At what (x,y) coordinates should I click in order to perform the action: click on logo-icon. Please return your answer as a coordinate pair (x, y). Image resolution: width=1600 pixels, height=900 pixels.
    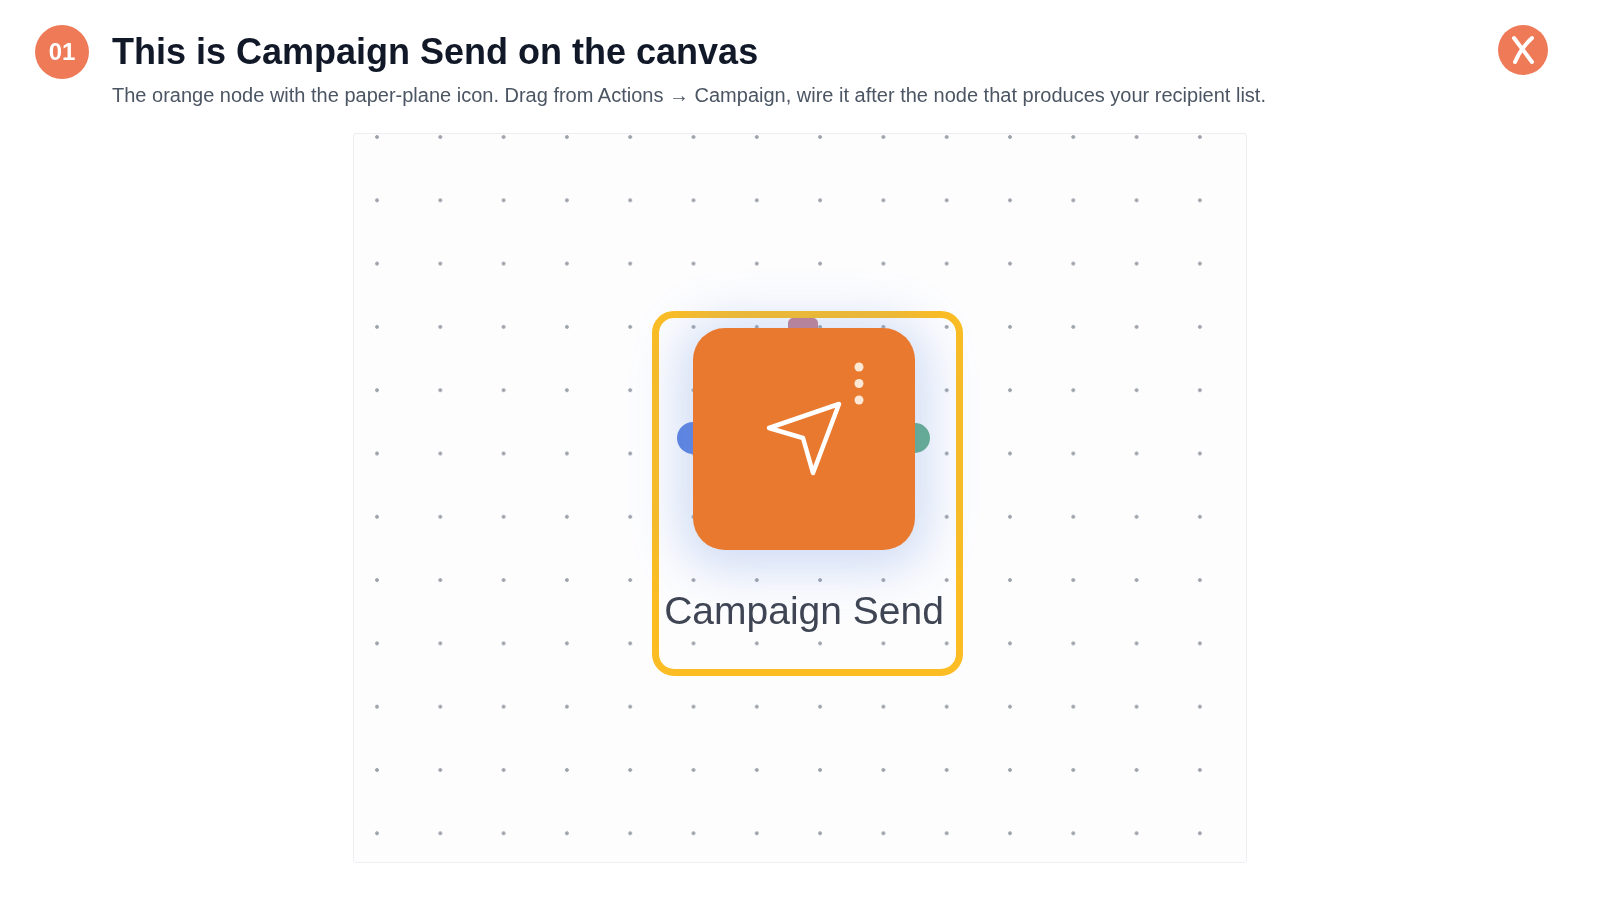
    Looking at the image, I should click on (1523, 50).